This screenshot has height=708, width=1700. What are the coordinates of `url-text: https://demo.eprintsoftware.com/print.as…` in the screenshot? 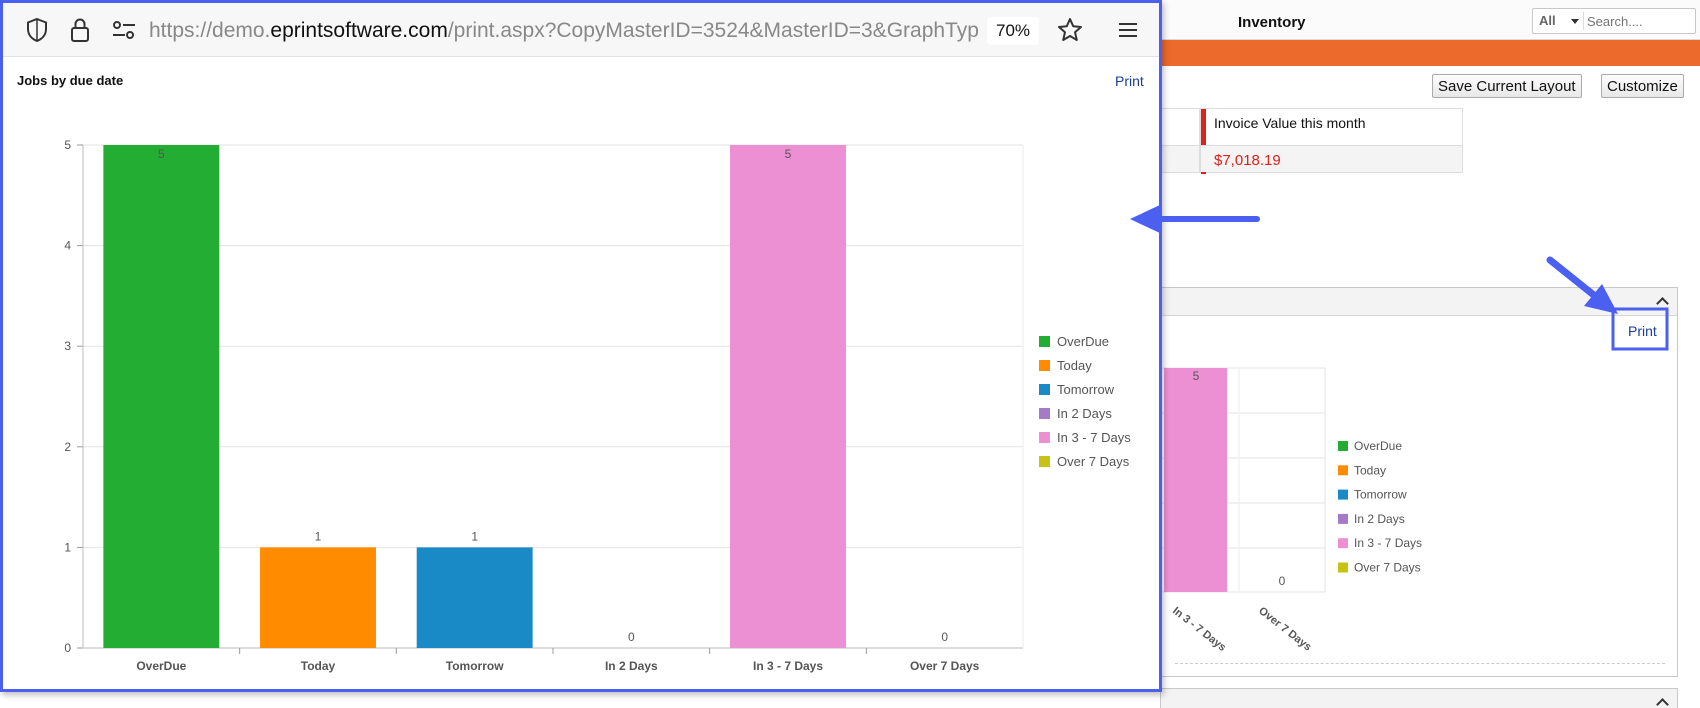 It's located at (564, 31).